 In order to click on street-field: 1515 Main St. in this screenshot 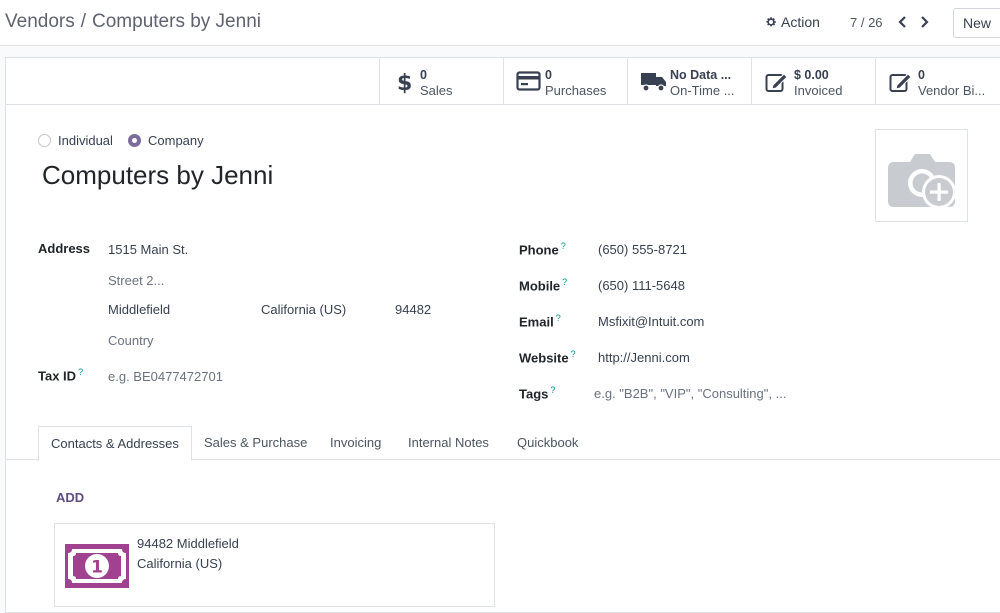, I will do `click(148, 249)`.